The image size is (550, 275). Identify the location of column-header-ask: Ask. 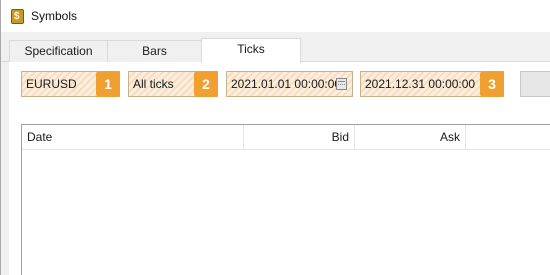
(410, 137).